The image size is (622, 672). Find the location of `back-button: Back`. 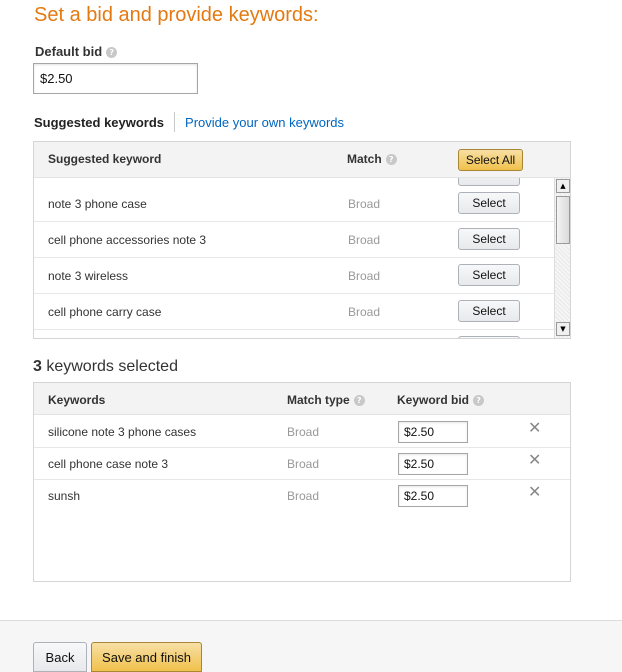

back-button: Back is located at coordinates (60, 657).